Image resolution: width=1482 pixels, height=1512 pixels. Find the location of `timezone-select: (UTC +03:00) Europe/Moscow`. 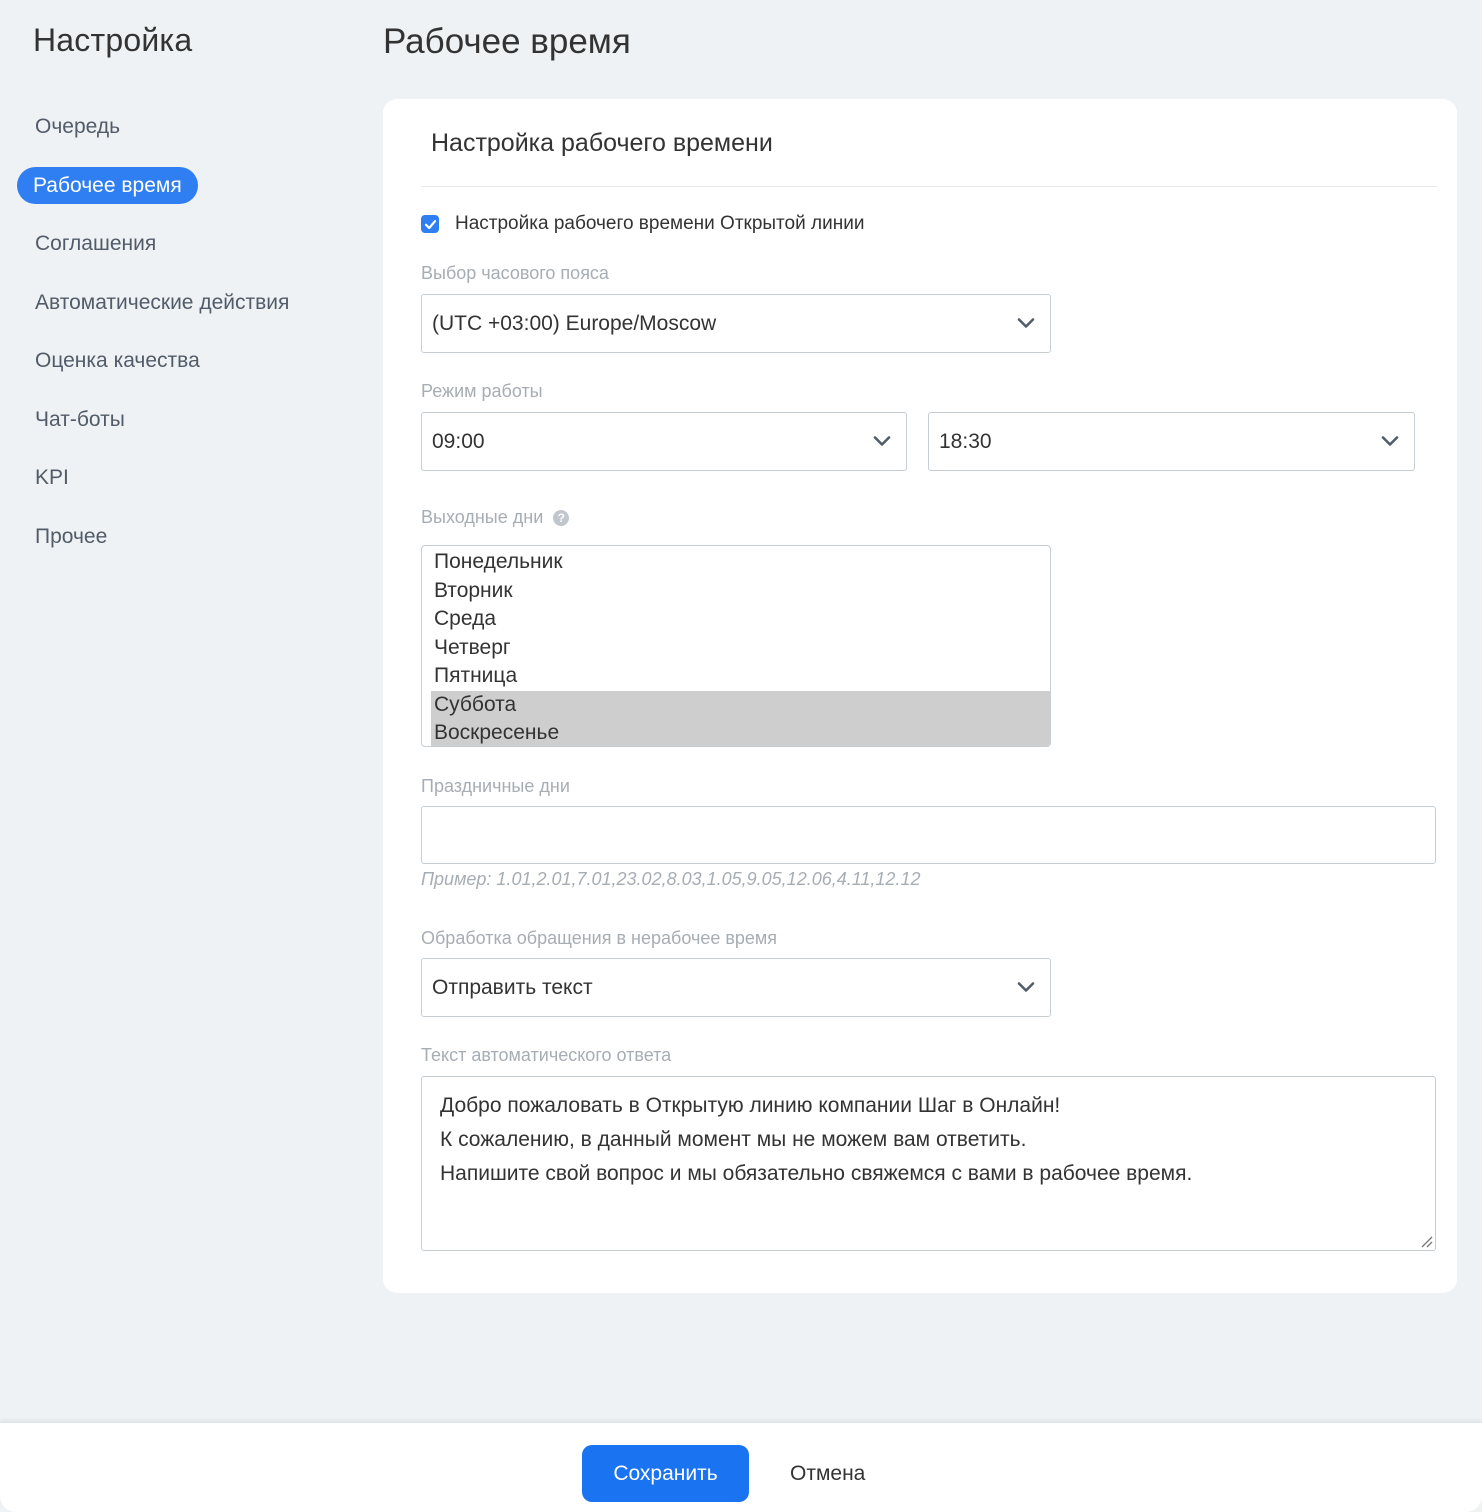

timezone-select: (UTC +03:00) Europe/Moscow is located at coordinates (736, 323).